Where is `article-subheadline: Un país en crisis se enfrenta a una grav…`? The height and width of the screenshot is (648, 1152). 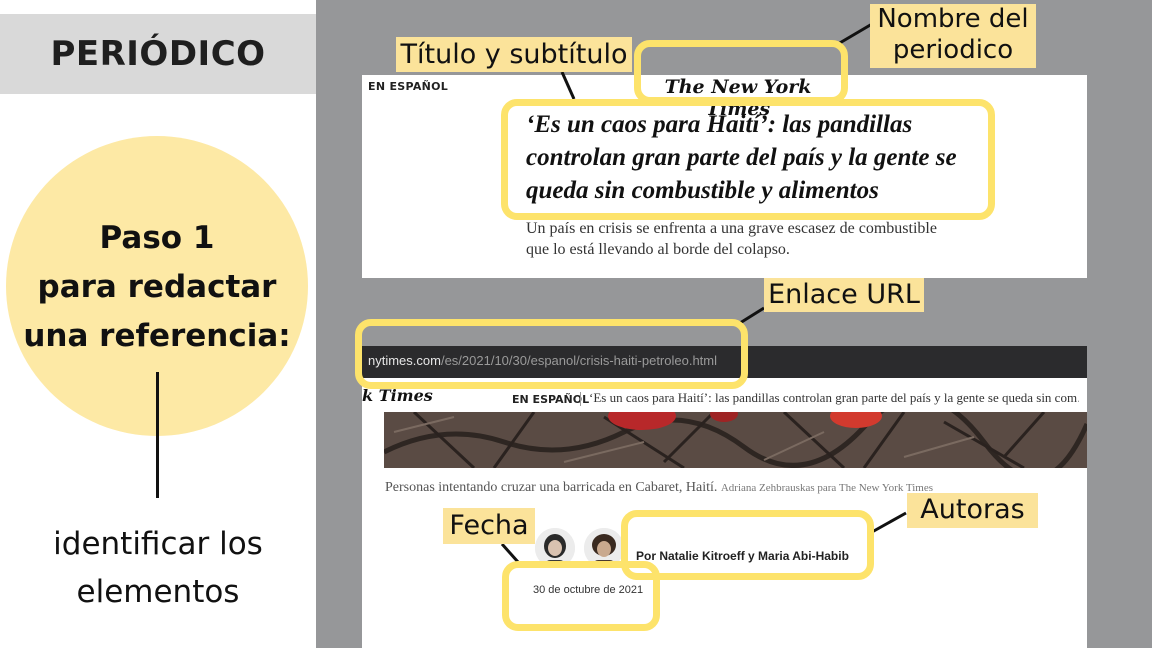 article-subheadline: Un país en crisis se enfrenta a una grav… is located at coordinates (731, 239).